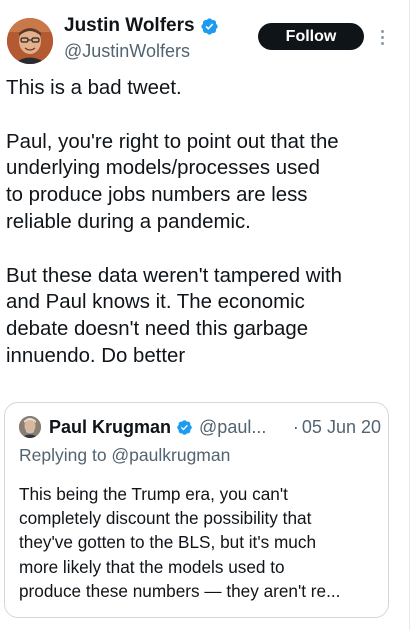 This screenshot has height=630, width=410. Describe the element at coordinates (157, 195) in the screenshot. I see `tweet-line: to produce jobs numbers are less` at that location.